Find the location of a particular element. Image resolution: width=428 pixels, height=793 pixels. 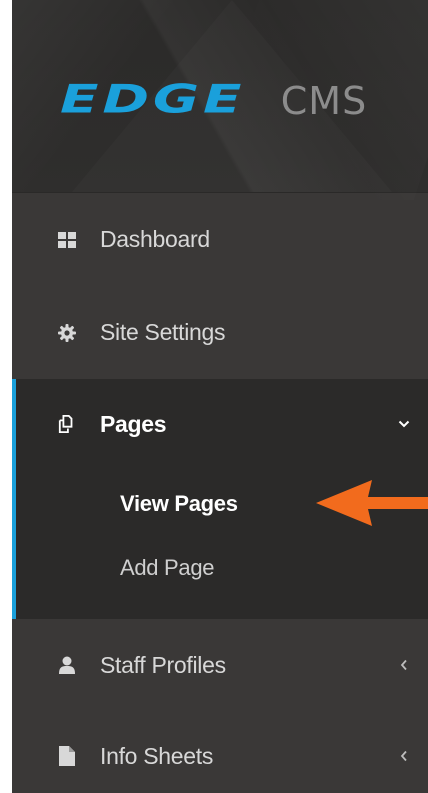

logo: EDGE CMS is located at coordinates (213, 99).